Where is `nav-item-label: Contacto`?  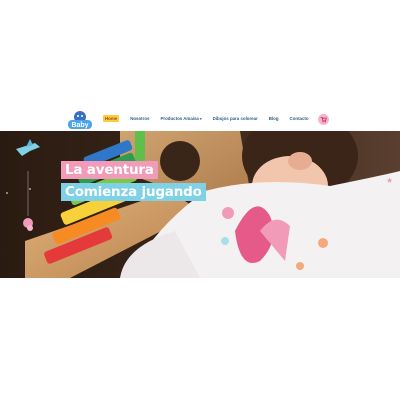 nav-item-label: Contacto is located at coordinates (299, 118).